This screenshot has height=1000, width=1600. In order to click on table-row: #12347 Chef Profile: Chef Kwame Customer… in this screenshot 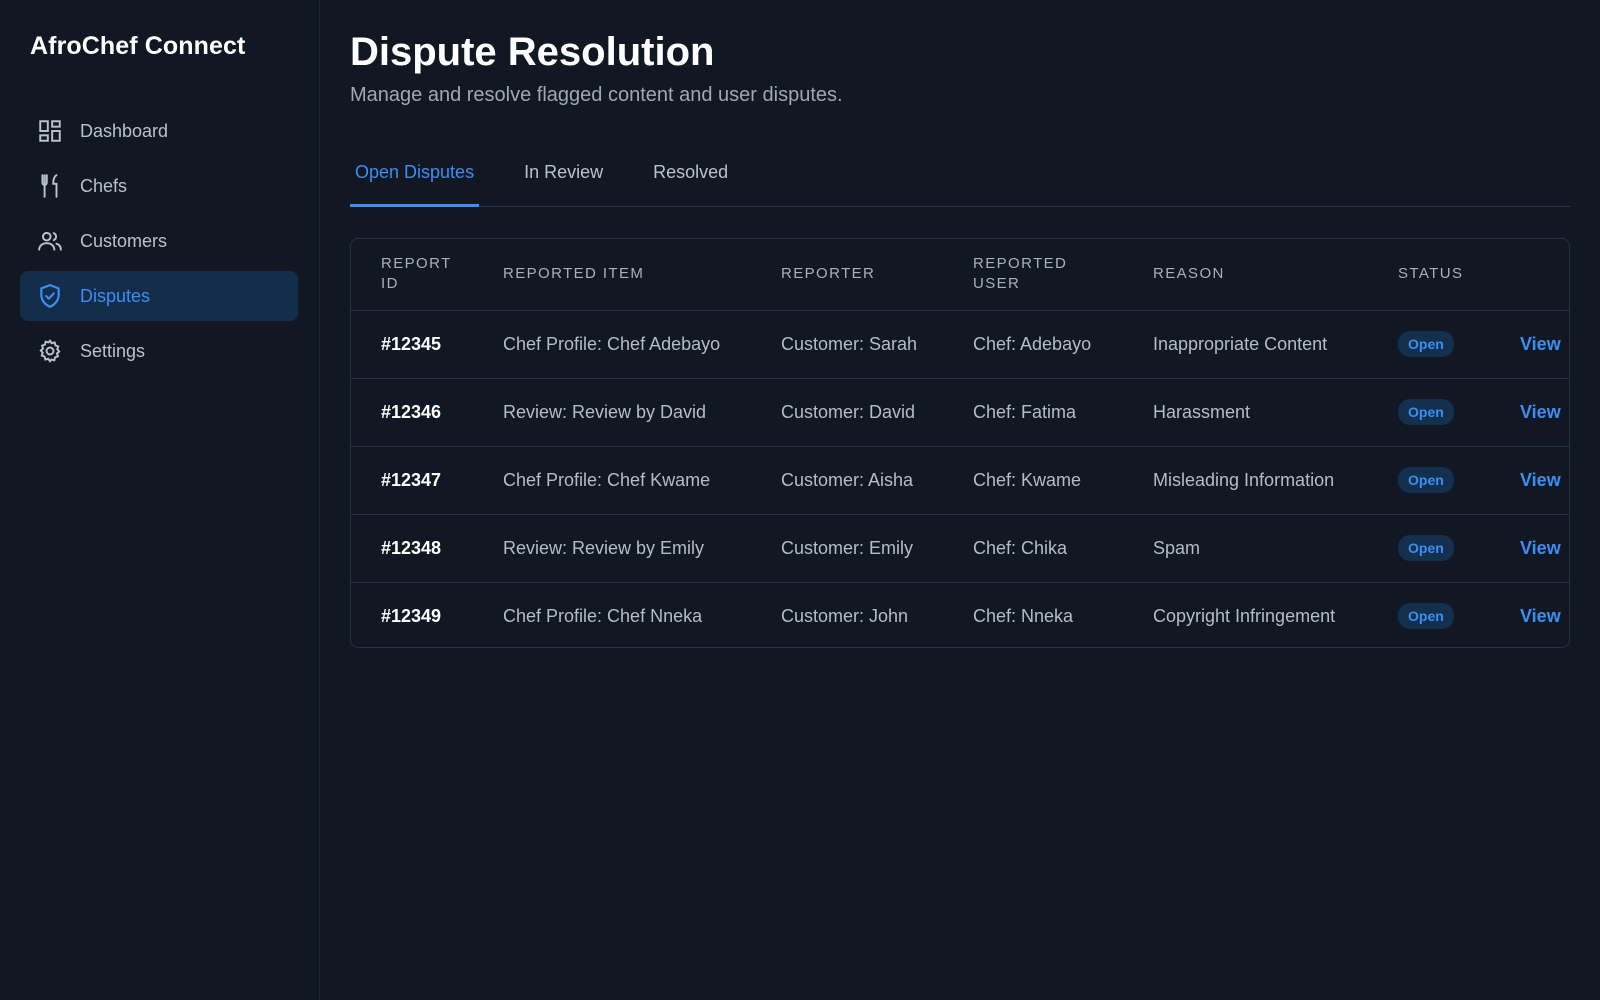, I will do `click(960, 480)`.